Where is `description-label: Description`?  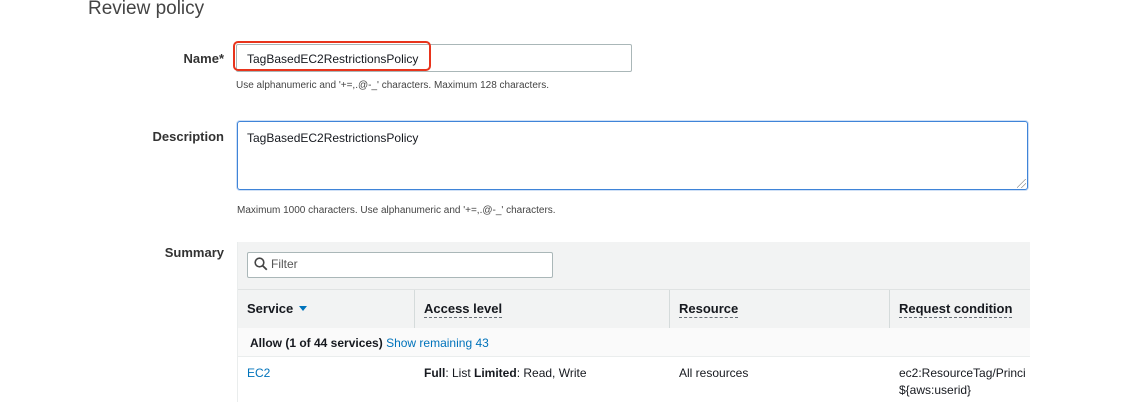
description-label: Description is located at coordinates (188, 136).